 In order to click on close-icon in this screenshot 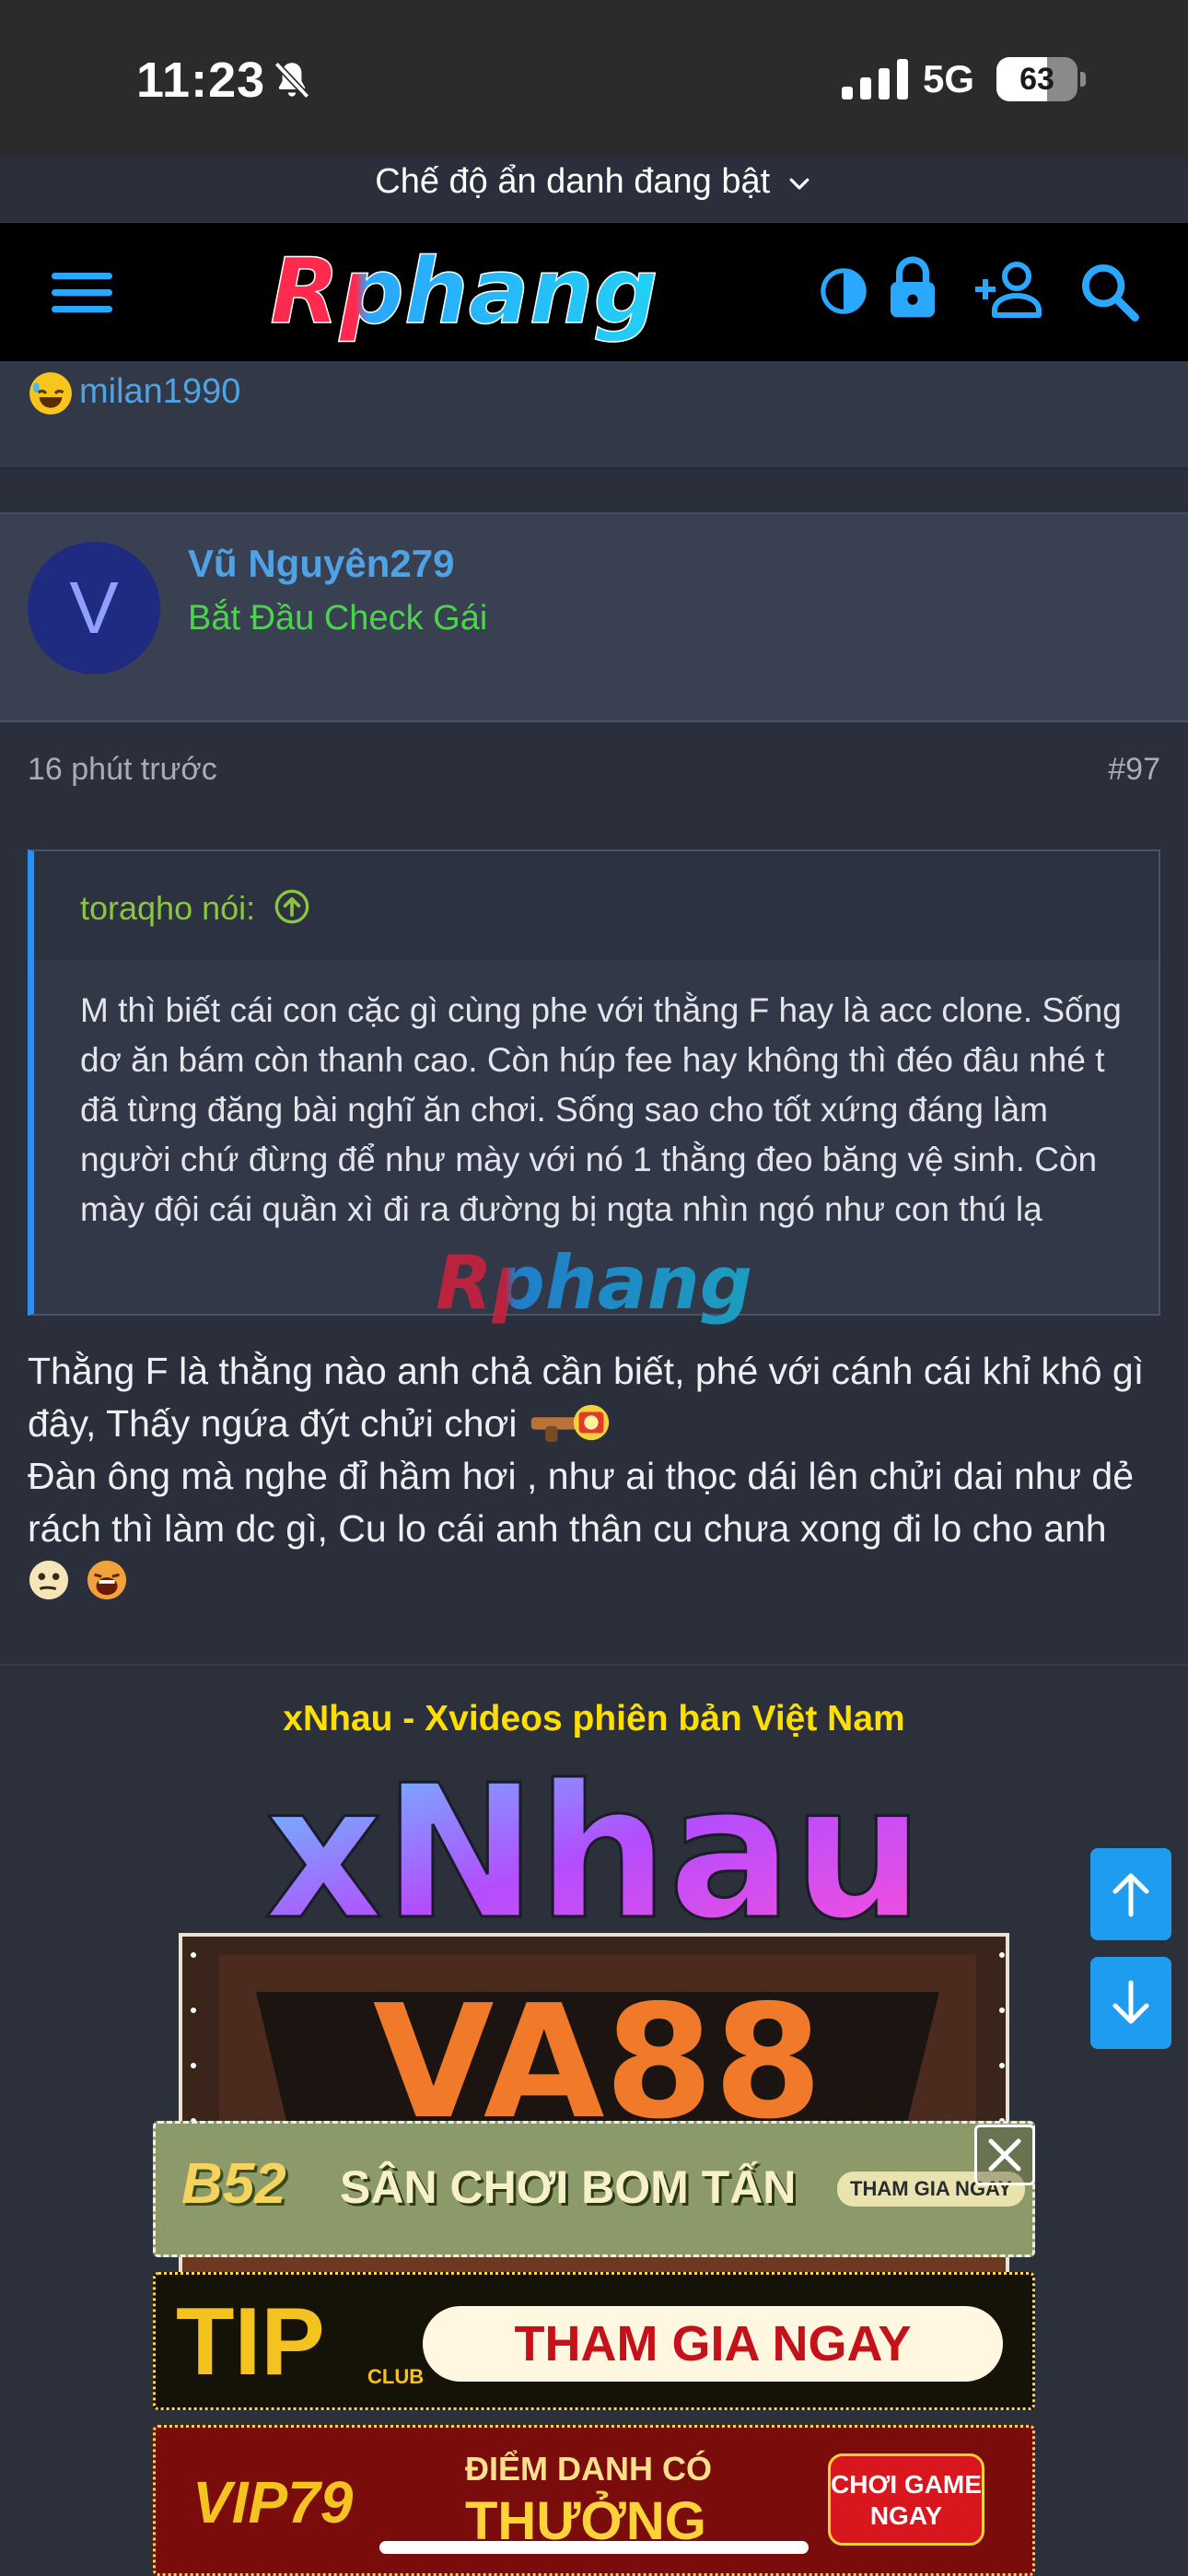, I will do `click(1004, 2155)`.